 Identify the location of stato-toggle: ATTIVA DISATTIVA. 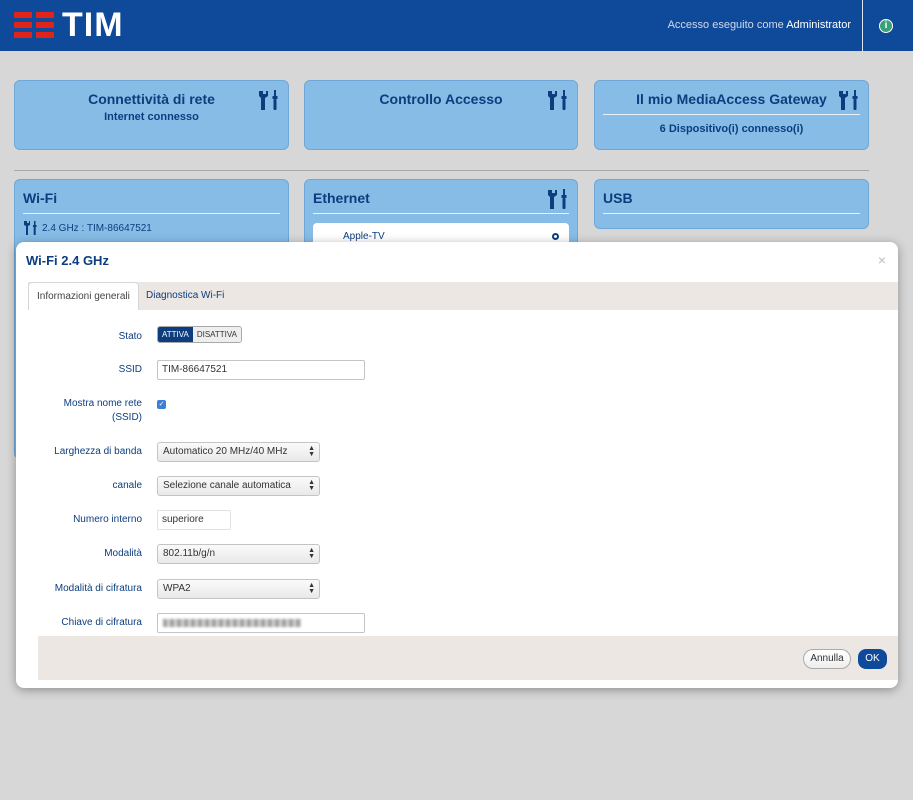
(199, 334).